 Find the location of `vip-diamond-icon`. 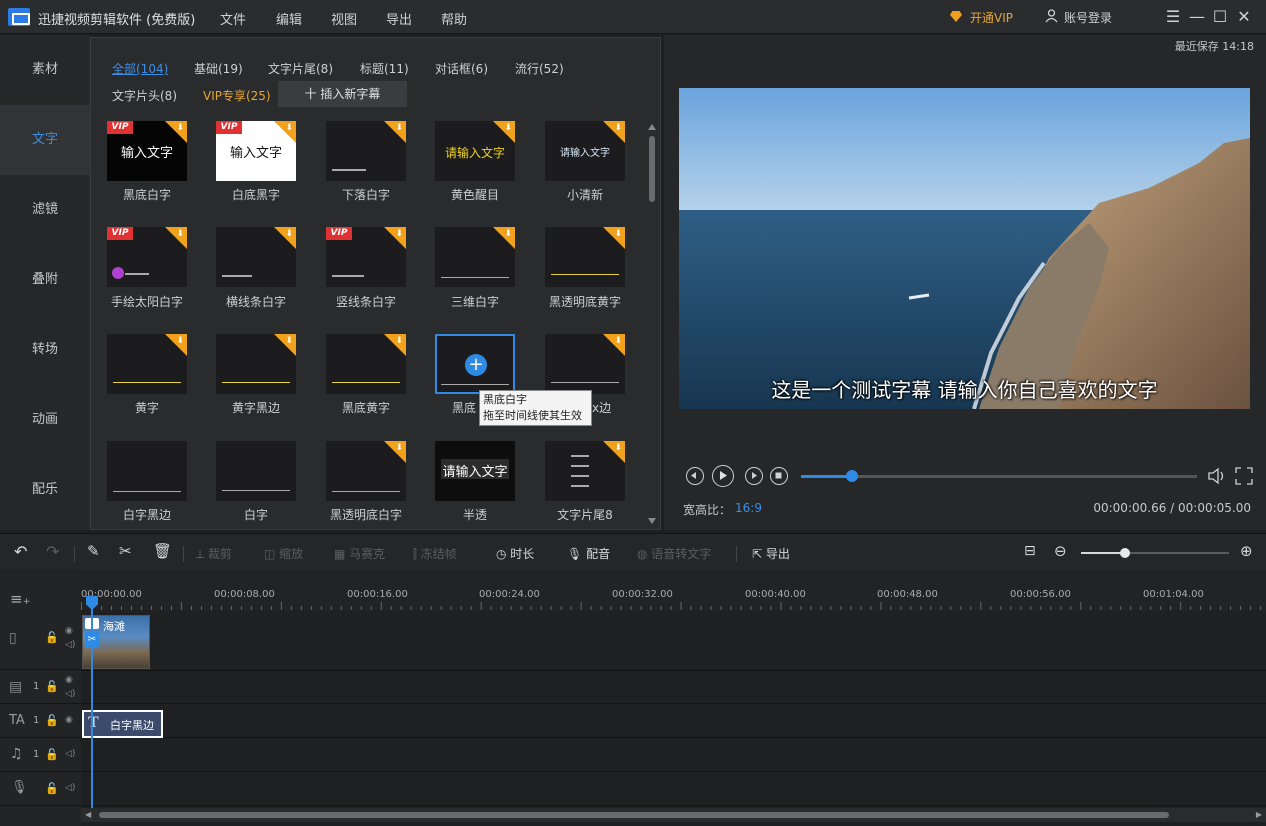

vip-diamond-icon is located at coordinates (956, 16).